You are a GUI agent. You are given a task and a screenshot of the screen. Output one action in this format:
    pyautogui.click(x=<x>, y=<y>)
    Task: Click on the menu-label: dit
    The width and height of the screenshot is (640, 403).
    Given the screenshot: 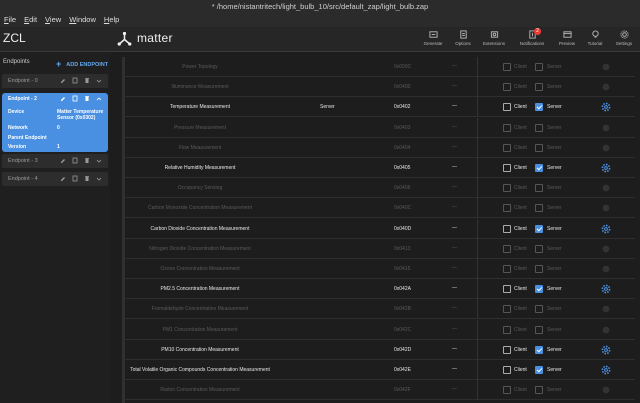 What is the action you would take?
    pyautogui.click(x=33, y=19)
    